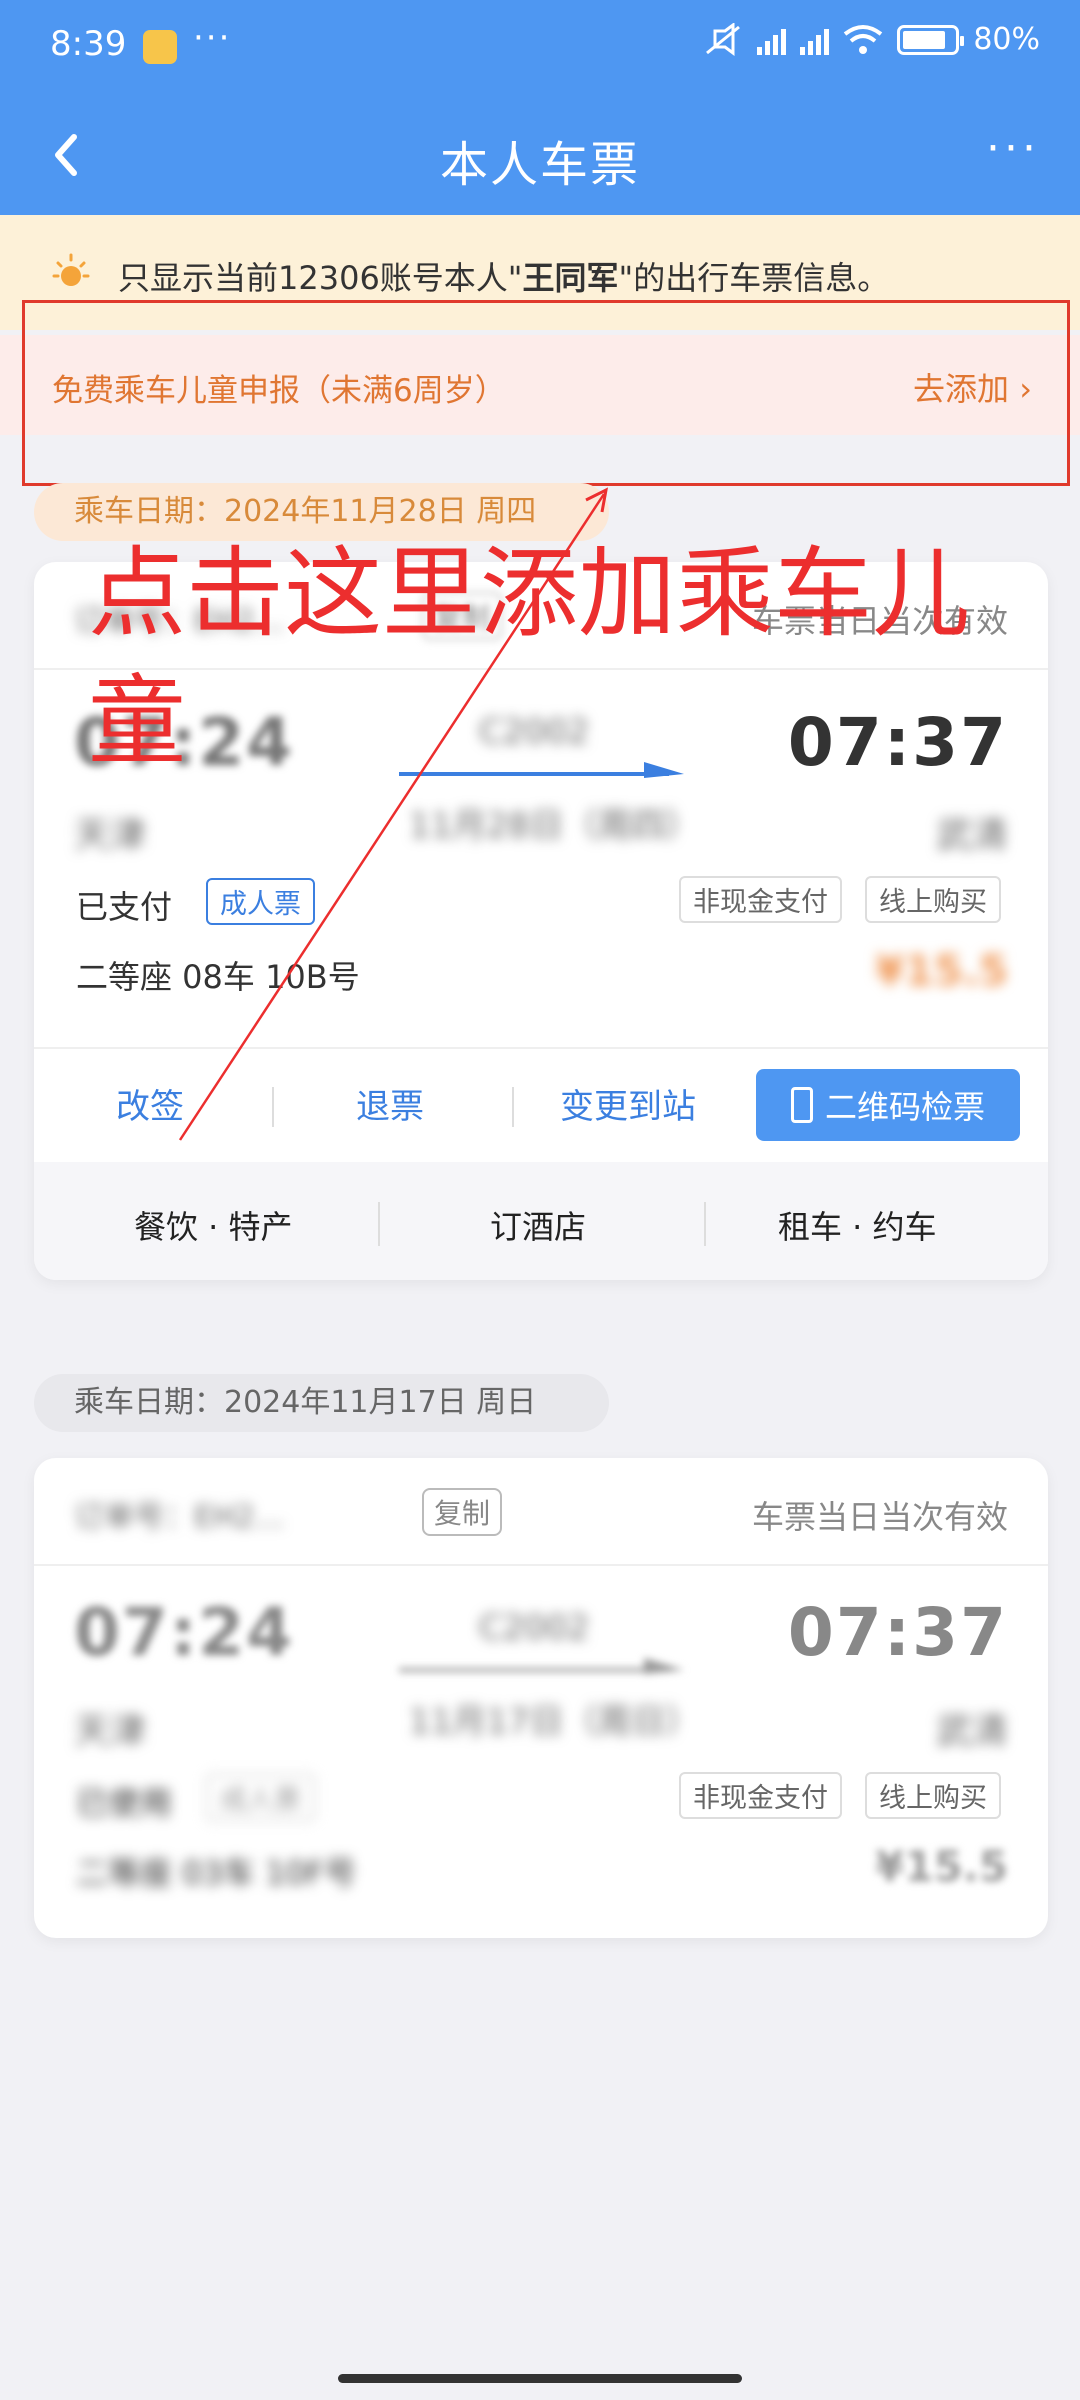  I want to click on arrival-time: 07:37, so click(897, 1632).